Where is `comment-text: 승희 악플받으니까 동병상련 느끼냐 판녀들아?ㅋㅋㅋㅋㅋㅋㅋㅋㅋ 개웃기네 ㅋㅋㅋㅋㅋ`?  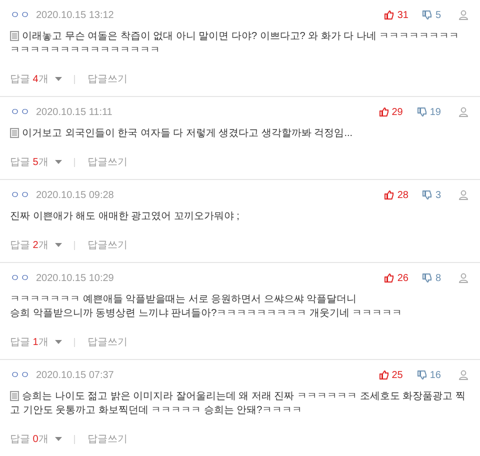
comment-text: 승희 악플받으니까 동병상련 느끼냐 판녀들아?ㅋㅋㅋㅋㅋㅋㅋㅋㅋ 개웃기네 ㅋㅋㅋㅋㅋ is located at coordinates (206, 313).